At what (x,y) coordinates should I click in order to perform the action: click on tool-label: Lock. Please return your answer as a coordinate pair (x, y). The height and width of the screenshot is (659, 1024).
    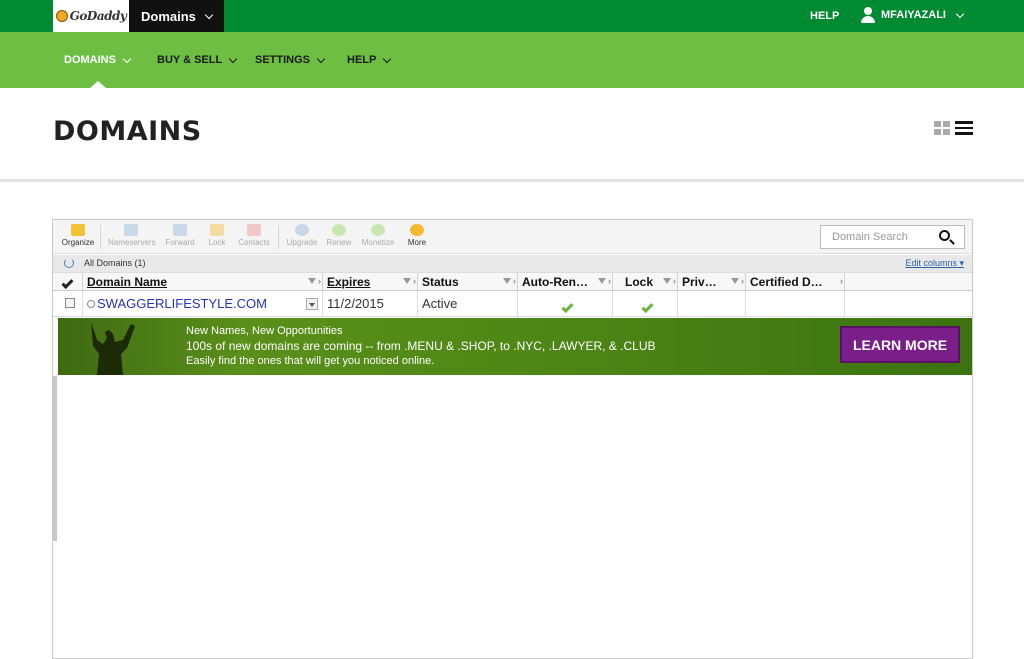
    Looking at the image, I should click on (217, 242).